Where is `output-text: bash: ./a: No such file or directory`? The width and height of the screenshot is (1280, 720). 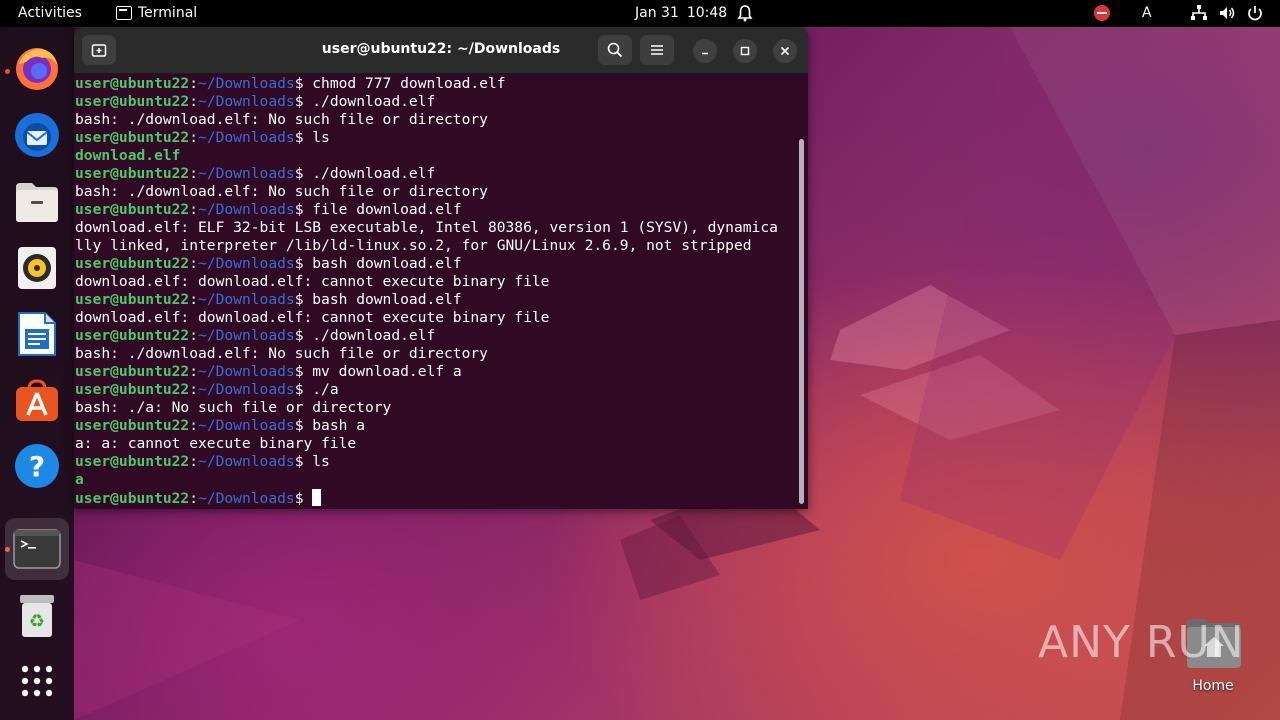 output-text: bash: ./a: No such file or directory is located at coordinates (233, 407).